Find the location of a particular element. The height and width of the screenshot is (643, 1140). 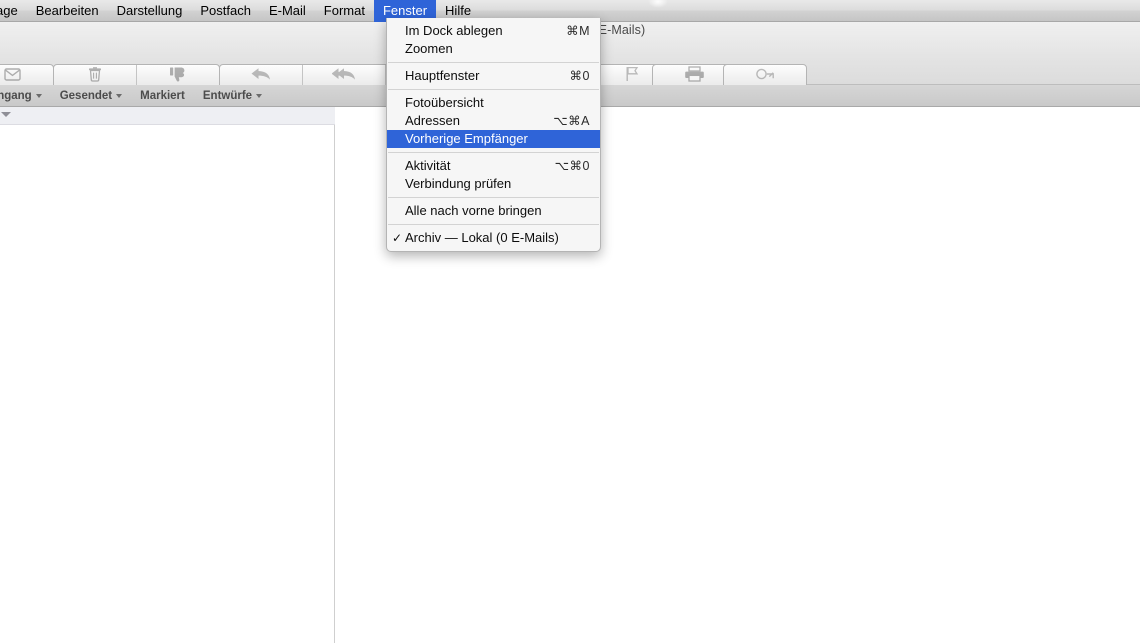

menu-item-alle-nach-vorne-bringen: Alle nach vorne bringen is located at coordinates (493, 211).